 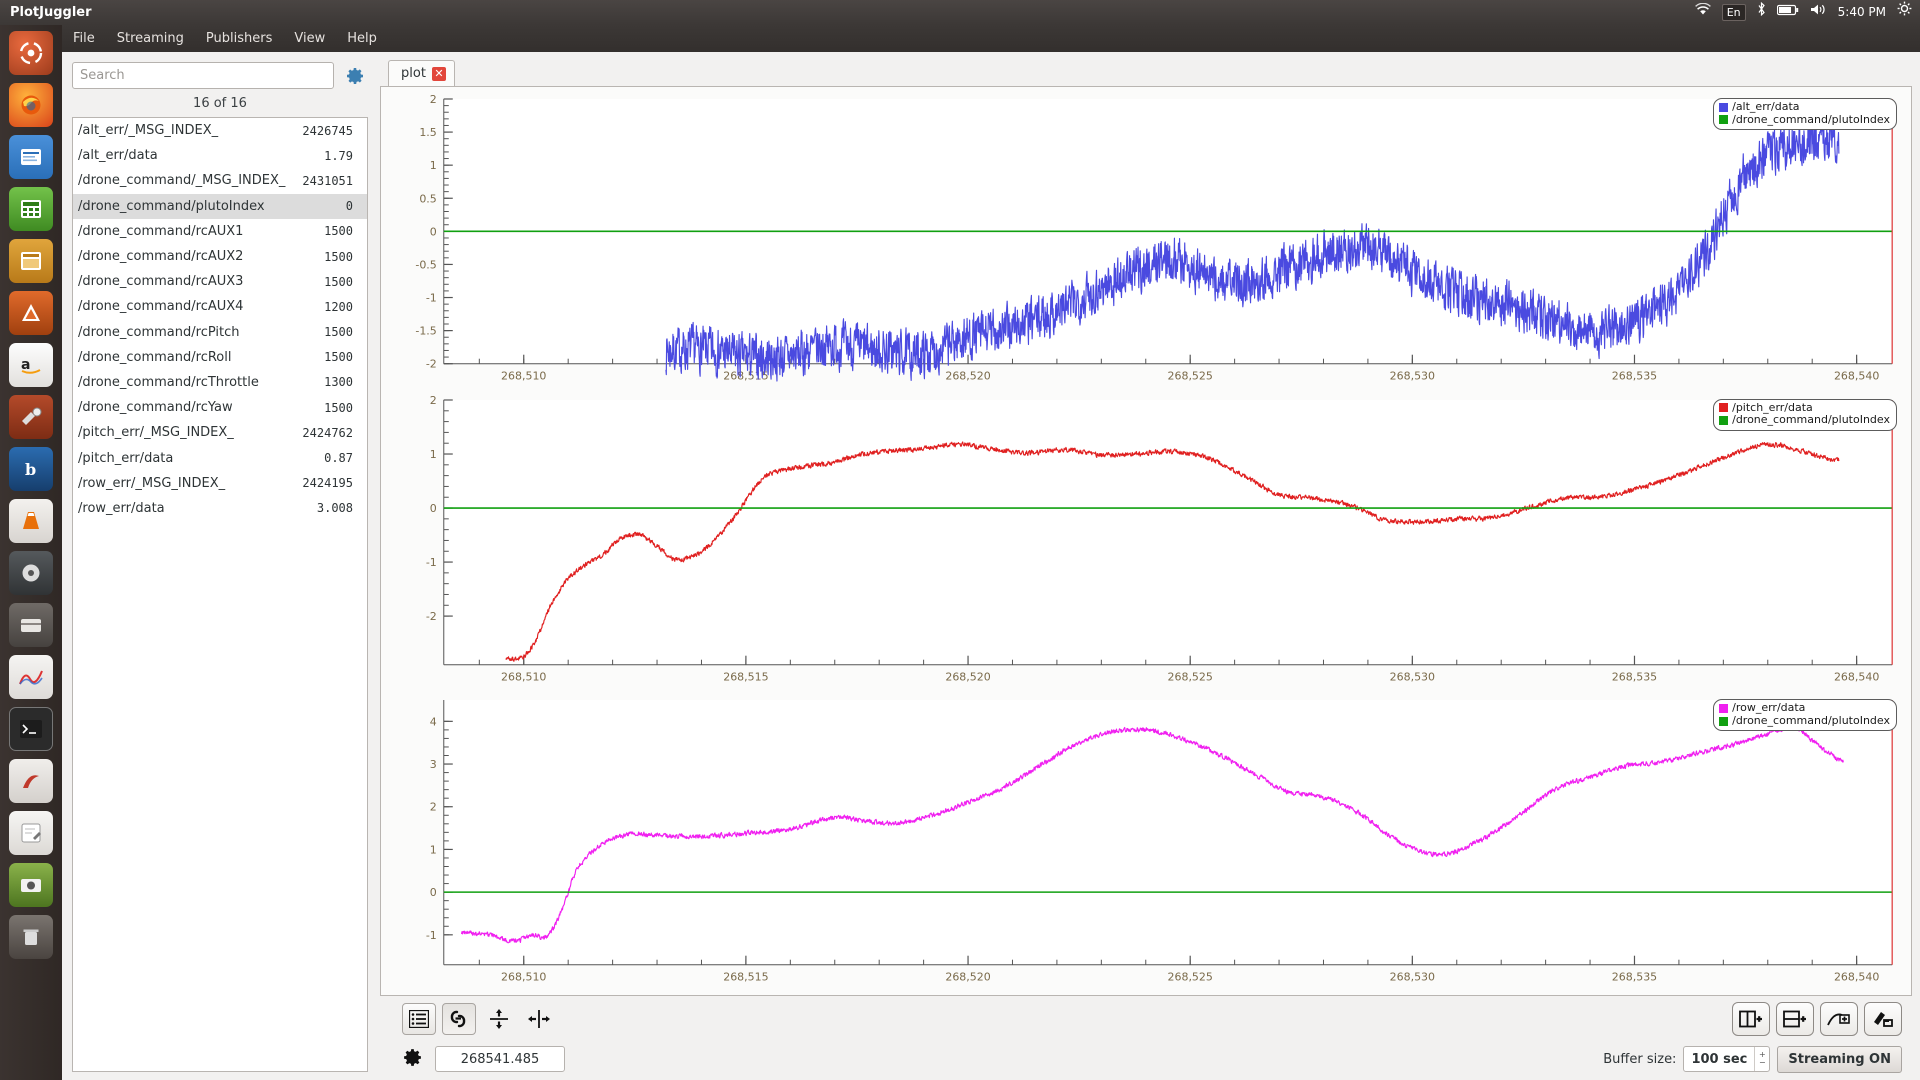 I want to click on curve-list-item: /drone_command/rcPitch 1500, so click(x=220, y=332).